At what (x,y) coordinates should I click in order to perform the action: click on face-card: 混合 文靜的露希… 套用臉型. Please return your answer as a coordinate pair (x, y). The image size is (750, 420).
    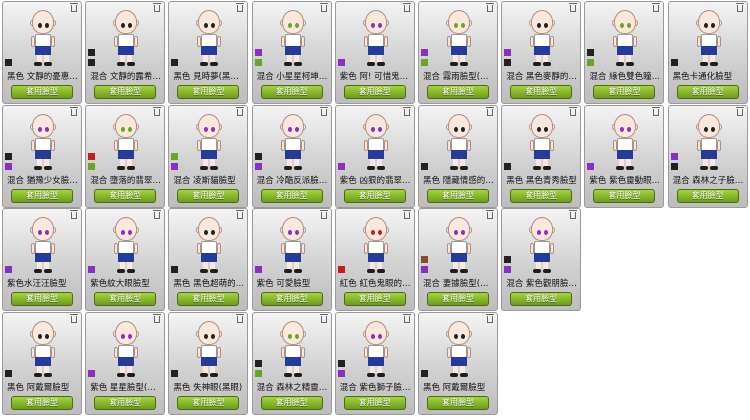
    Looking at the image, I should click on (125, 52).